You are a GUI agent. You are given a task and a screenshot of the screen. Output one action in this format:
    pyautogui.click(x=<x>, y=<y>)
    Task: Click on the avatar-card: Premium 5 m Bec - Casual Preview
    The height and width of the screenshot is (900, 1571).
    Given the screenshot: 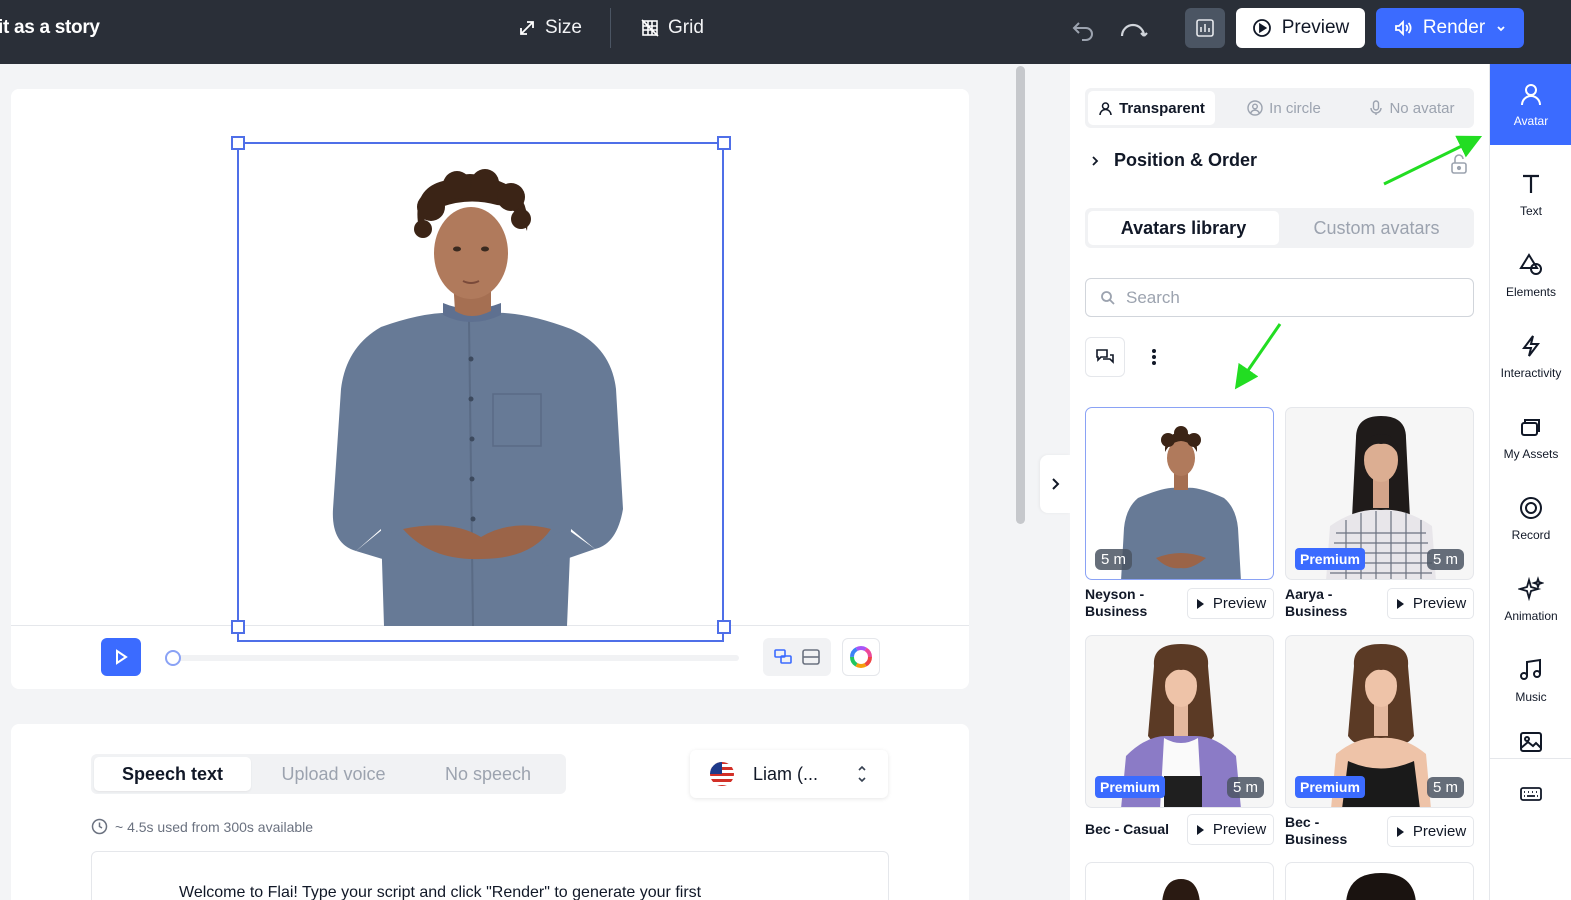 What is the action you would take?
    pyautogui.click(x=1179, y=742)
    